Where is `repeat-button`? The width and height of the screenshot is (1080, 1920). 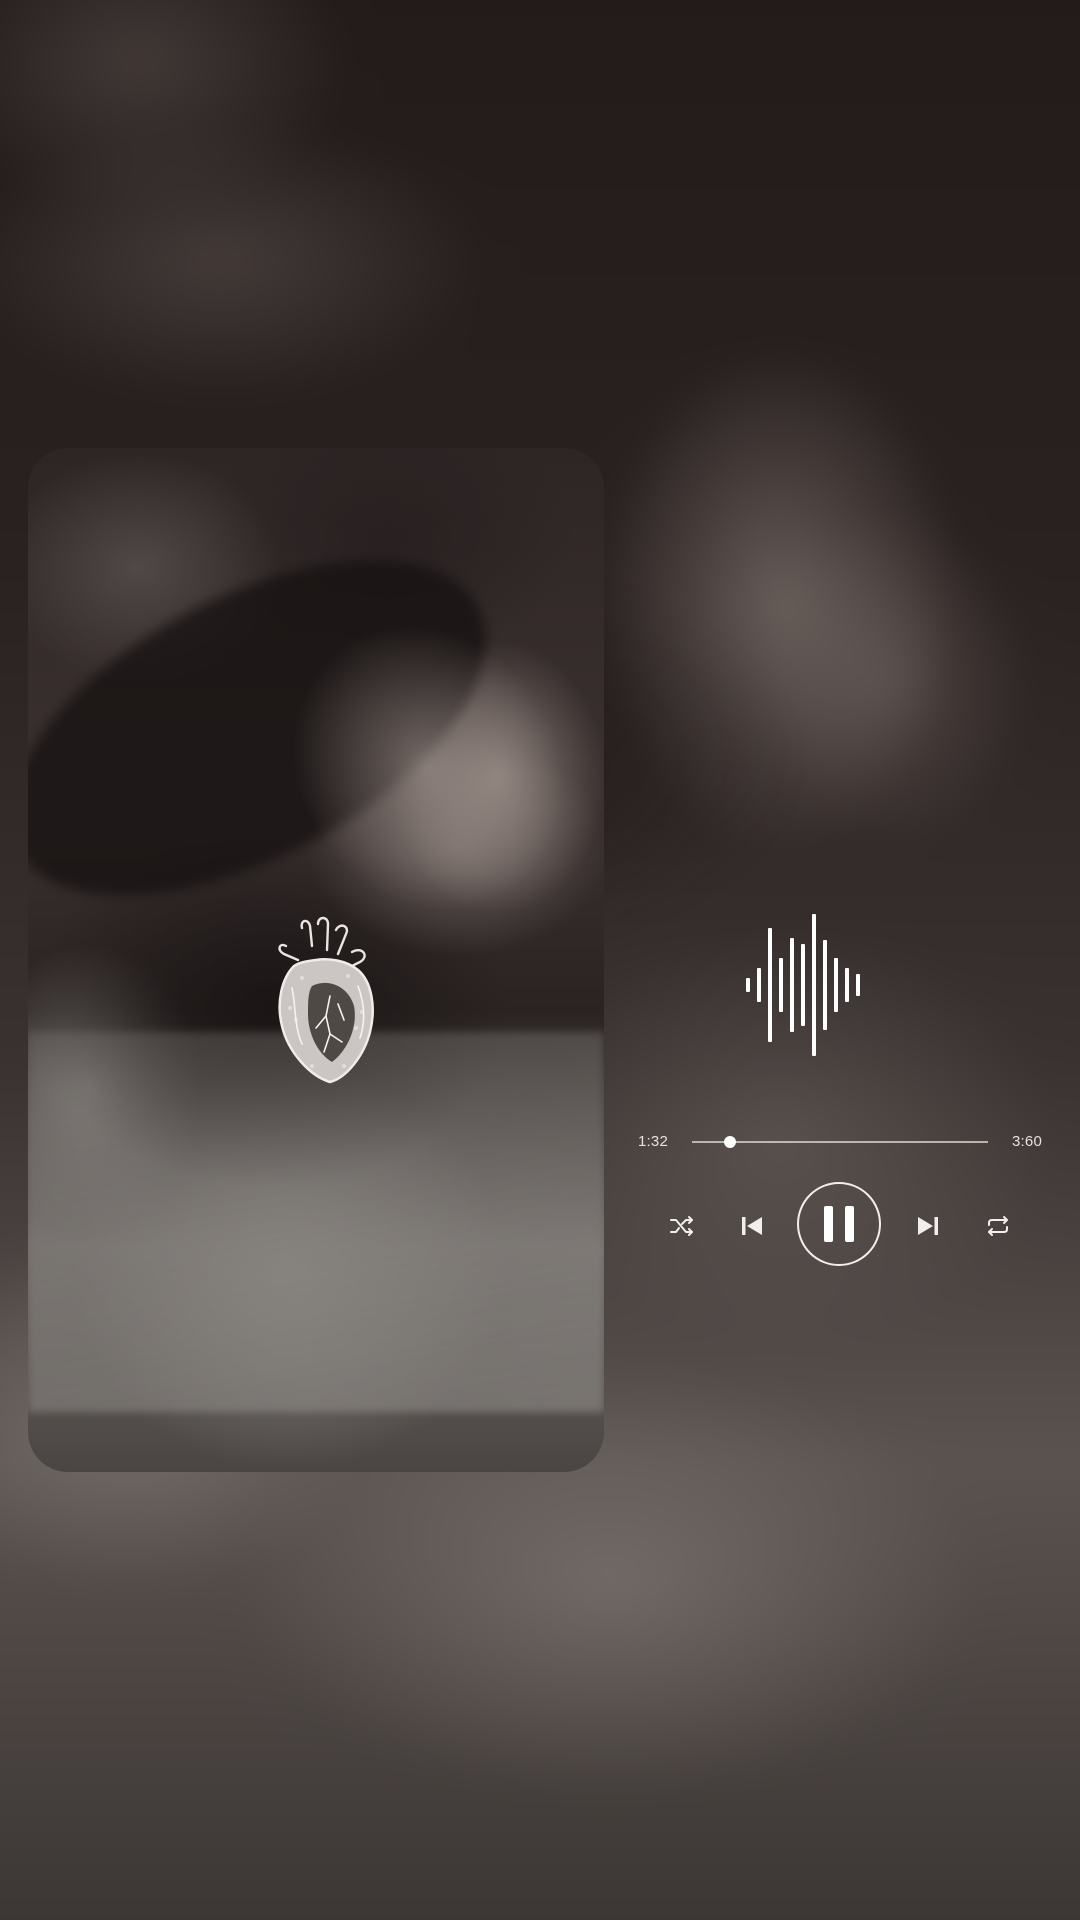 repeat-button is located at coordinates (998, 1226).